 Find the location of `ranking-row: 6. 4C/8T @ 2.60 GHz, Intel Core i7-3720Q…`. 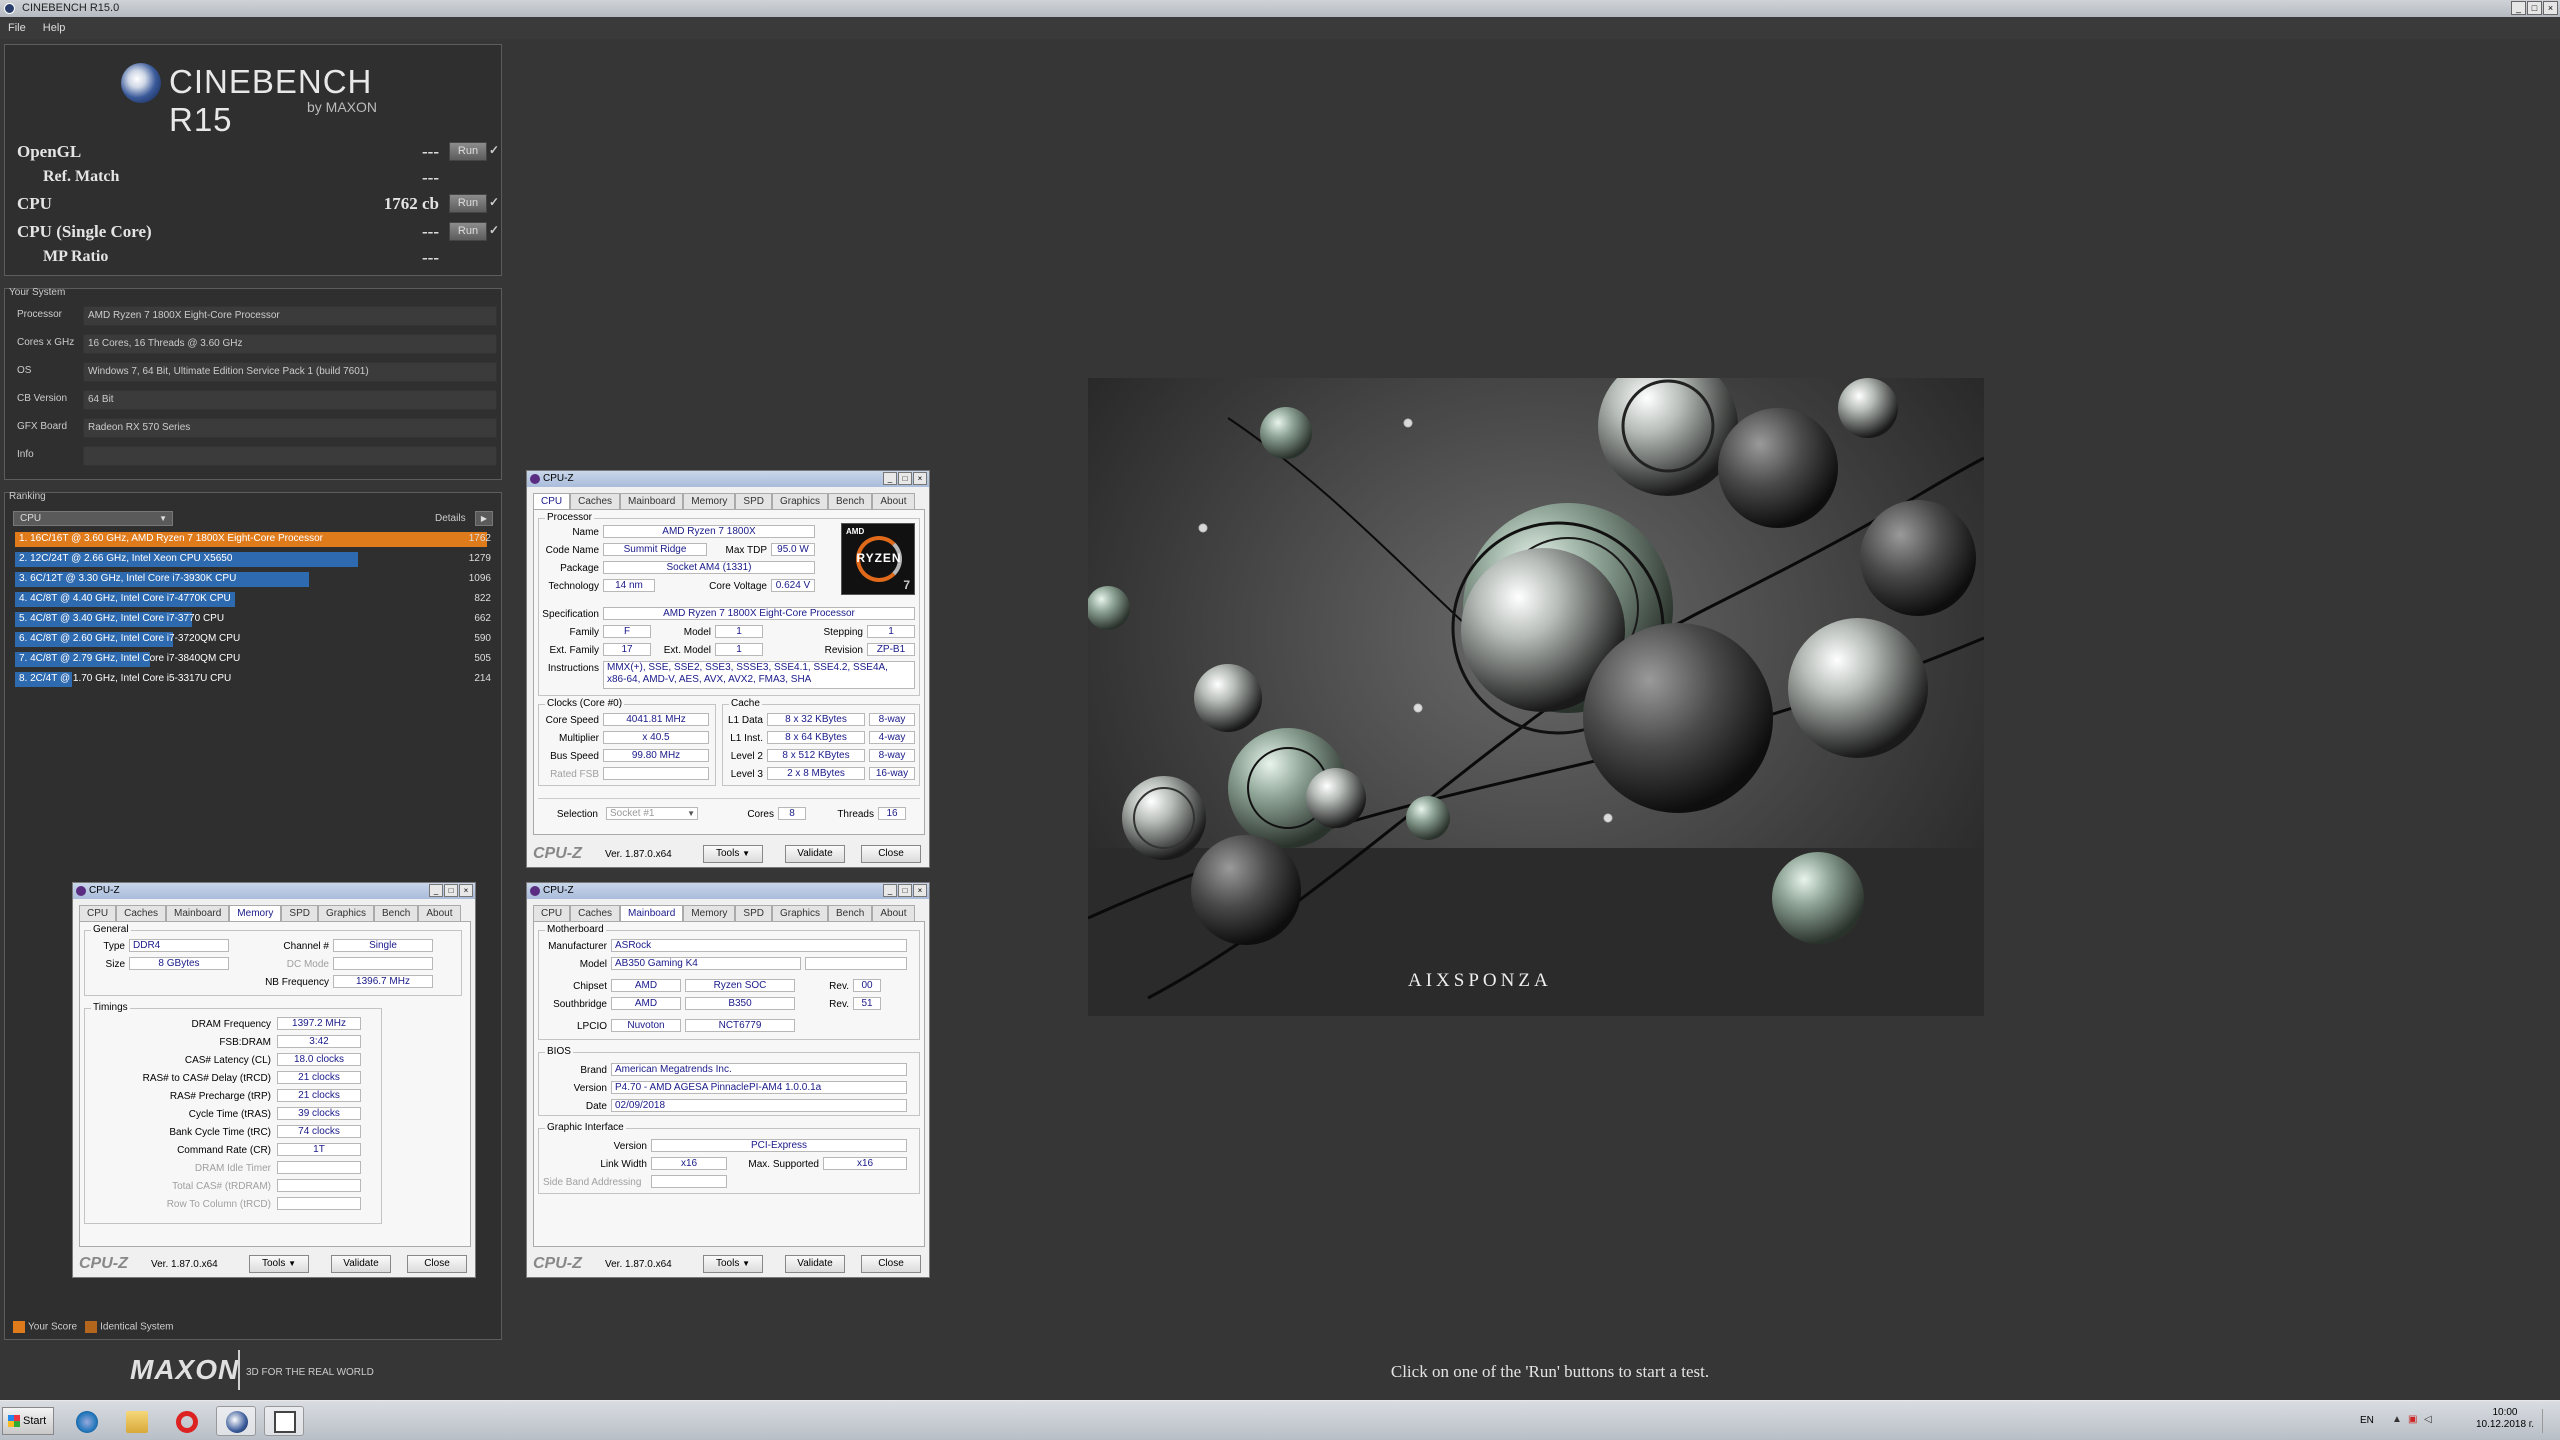

ranking-row: 6. 4C/8T @ 2.60 GHz, Intel Core i7-3720Q… is located at coordinates (255, 639).